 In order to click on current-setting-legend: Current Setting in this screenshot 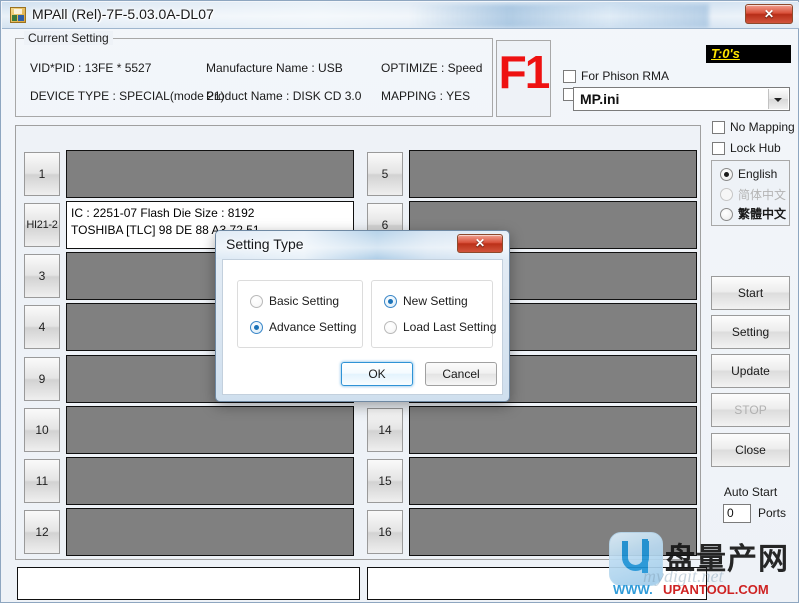, I will do `click(68, 38)`.